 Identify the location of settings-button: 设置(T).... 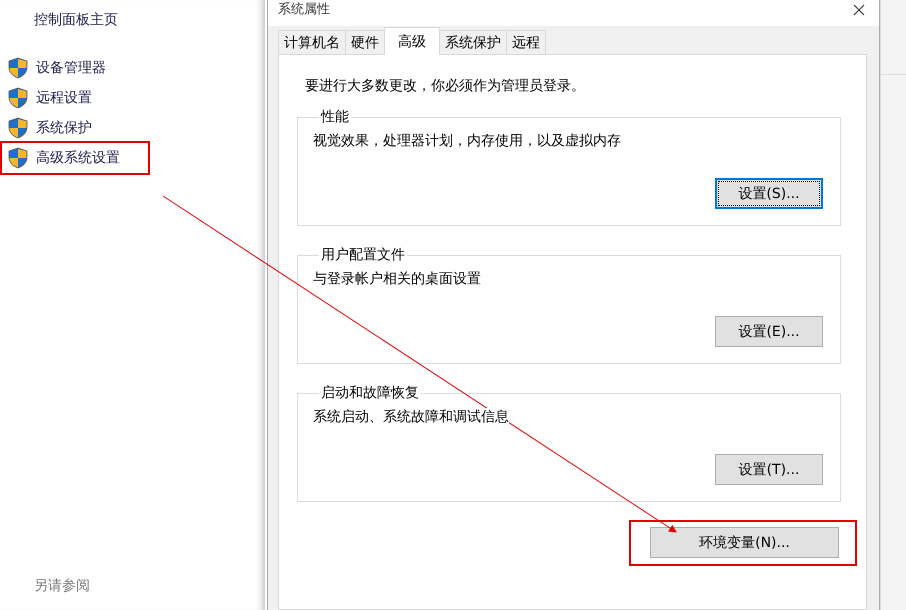
(769, 469).